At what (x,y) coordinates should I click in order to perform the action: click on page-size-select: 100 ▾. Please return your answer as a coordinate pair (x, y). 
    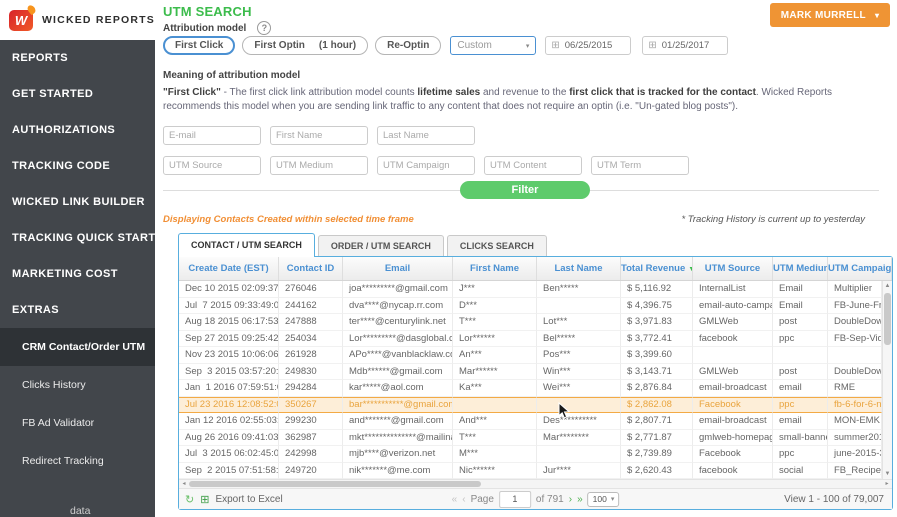
    Looking at the image, I should click on (603, 499).